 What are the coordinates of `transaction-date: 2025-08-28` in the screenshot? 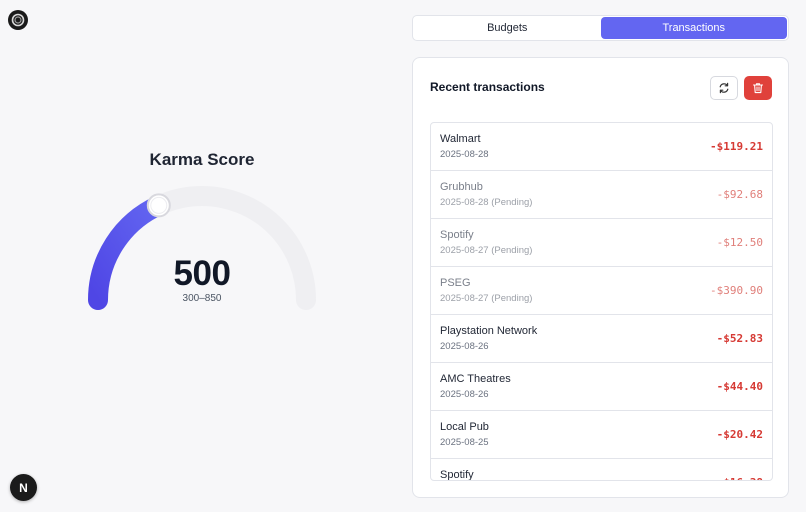 It's located at (464, 154).